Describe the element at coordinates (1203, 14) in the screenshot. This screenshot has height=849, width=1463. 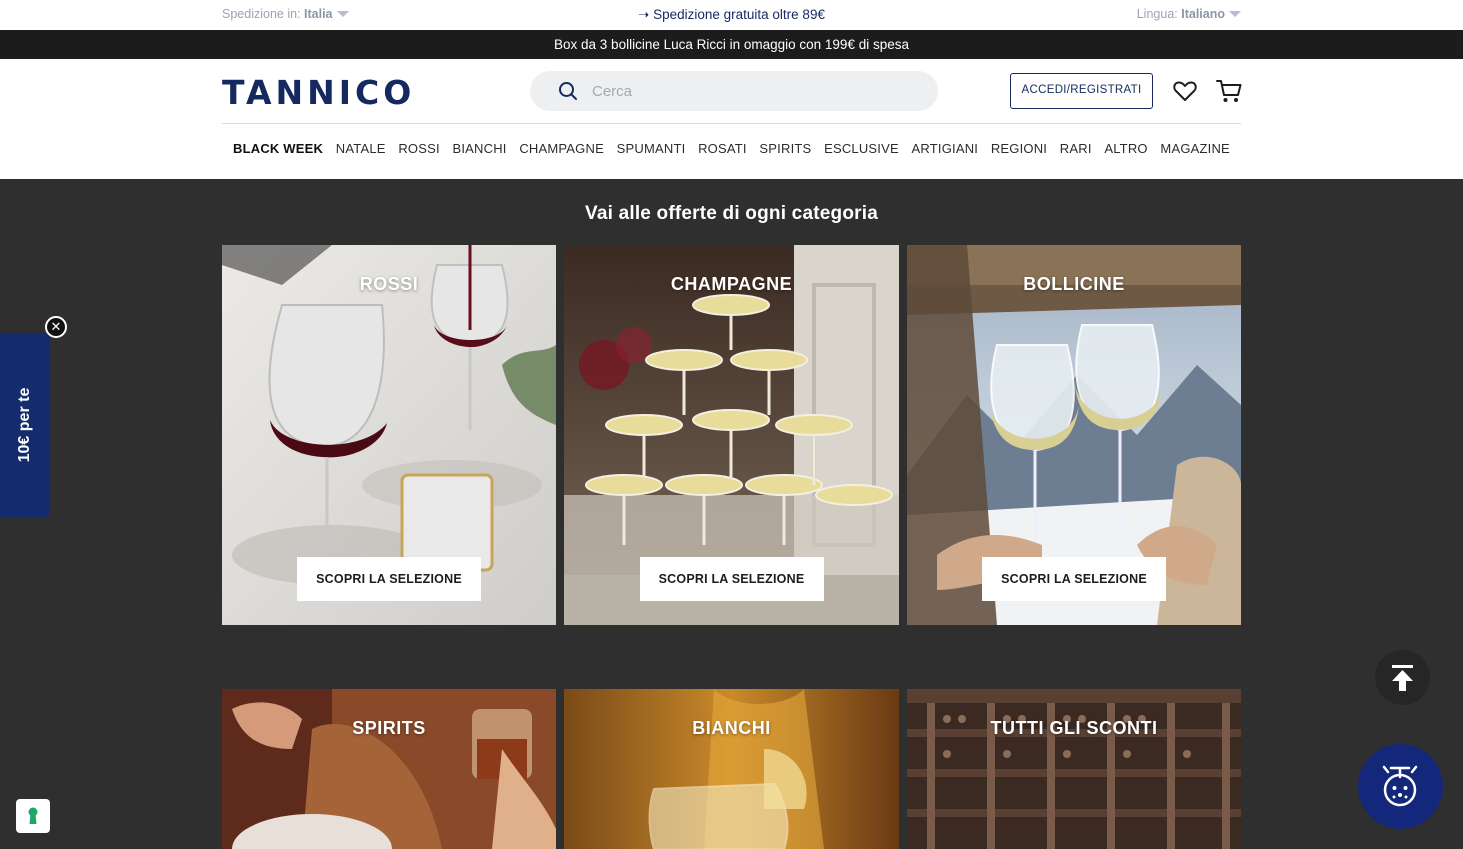
I see `language-value: Italiano` at that location.